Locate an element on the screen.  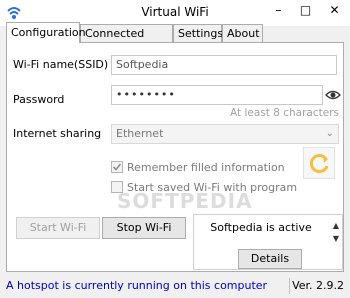
hotspot-status-box: Softpedia is active ▲ ▼ Details is located at coordinates (268, 242).